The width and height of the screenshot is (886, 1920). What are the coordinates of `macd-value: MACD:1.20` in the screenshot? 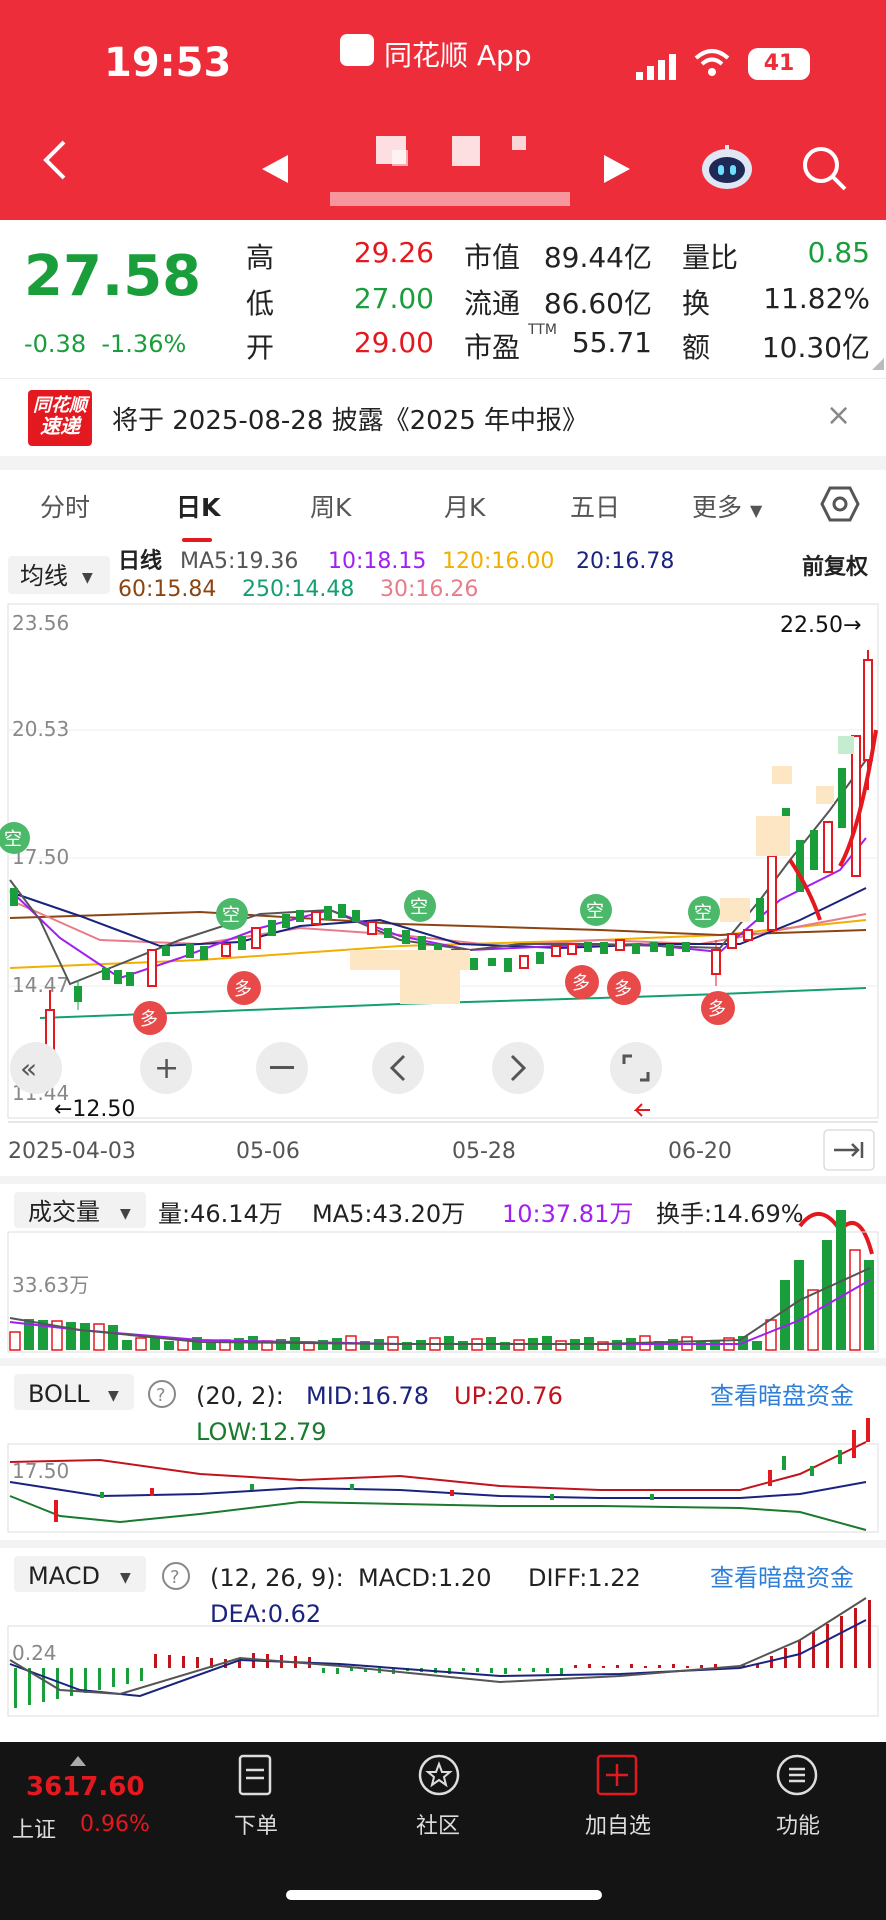 It's located at (424, 1578).